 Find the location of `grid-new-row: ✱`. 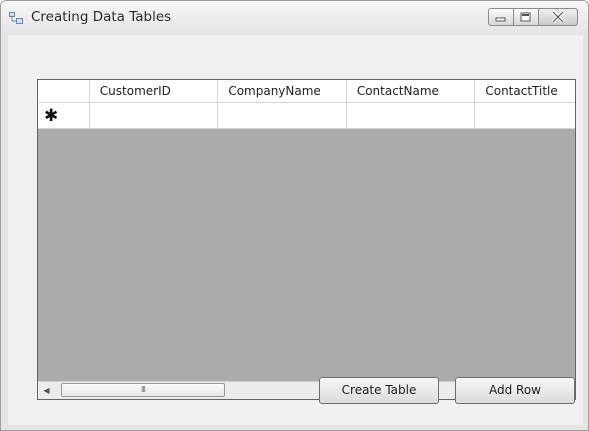

grid-new-row: ✱ is located at coordinates (306, 116).